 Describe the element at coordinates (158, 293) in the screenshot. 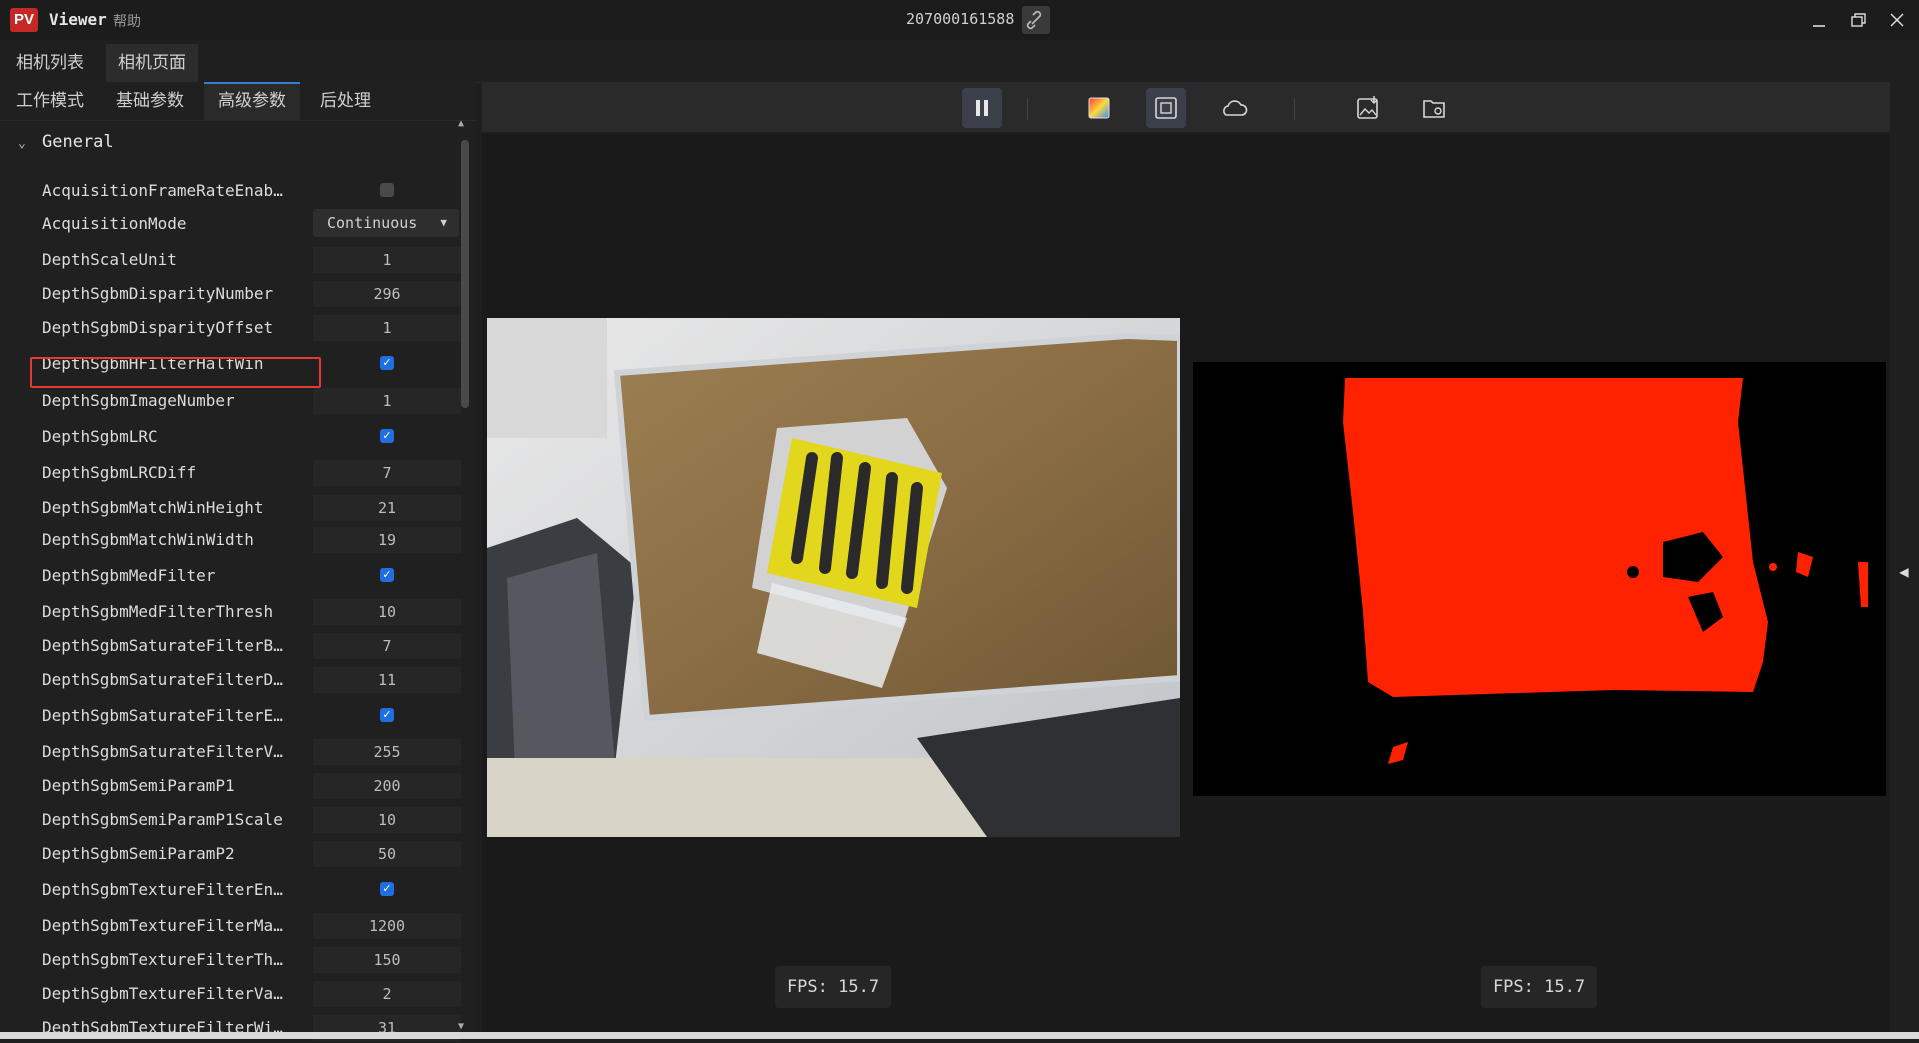

I see `param-name: DepthSgbmDisparityNumber` at that location.